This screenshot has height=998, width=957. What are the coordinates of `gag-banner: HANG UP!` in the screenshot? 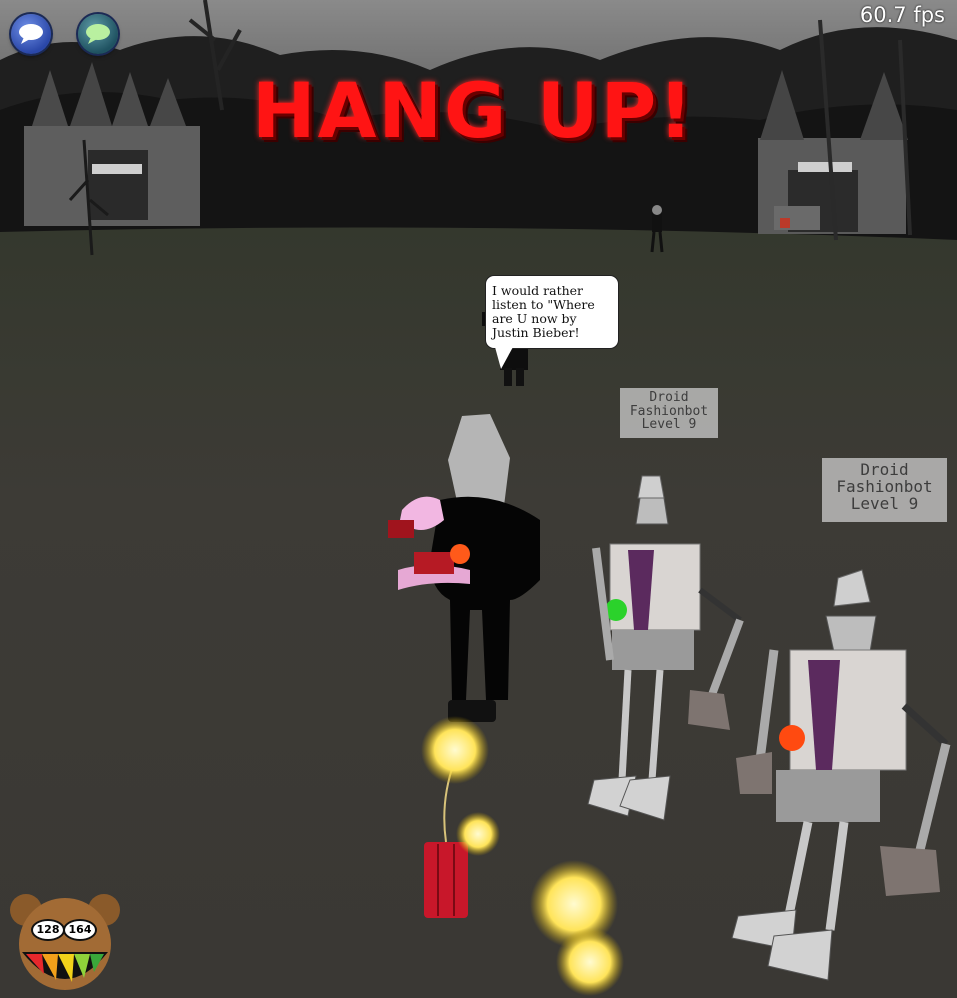 It's located at (473, 110).